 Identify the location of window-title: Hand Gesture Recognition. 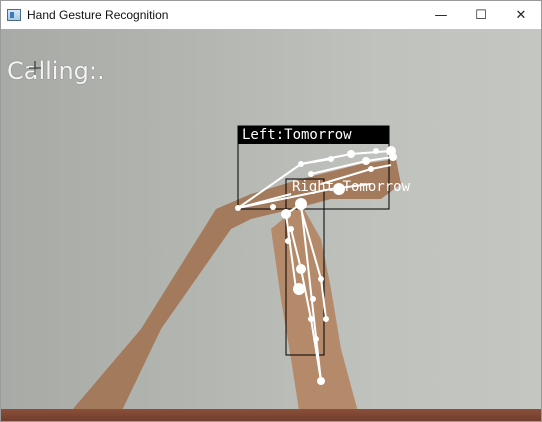
(98, 15).